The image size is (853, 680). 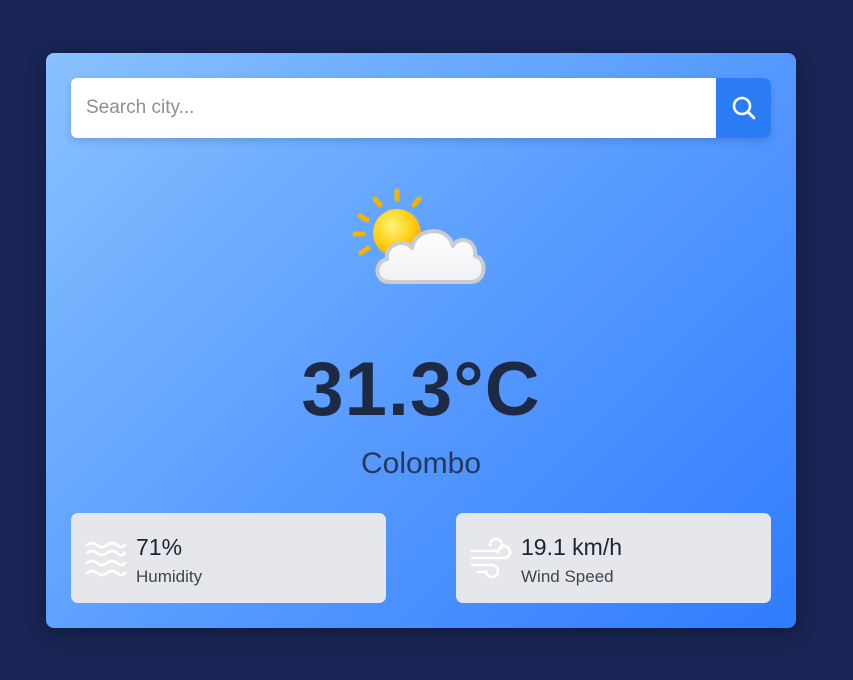 I want to click on humidity-label: Humidity, so click(x=169, y=576).